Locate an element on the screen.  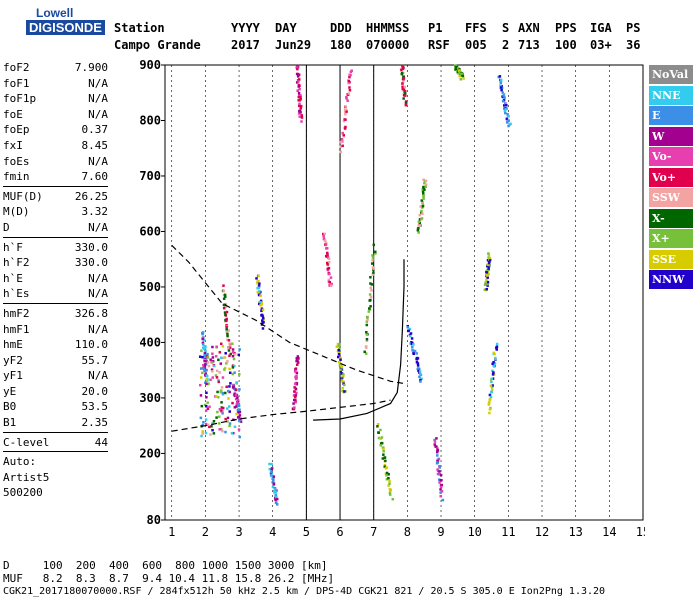
param-row-g4: hmE 110.0 is located at coordinates (55, 345).